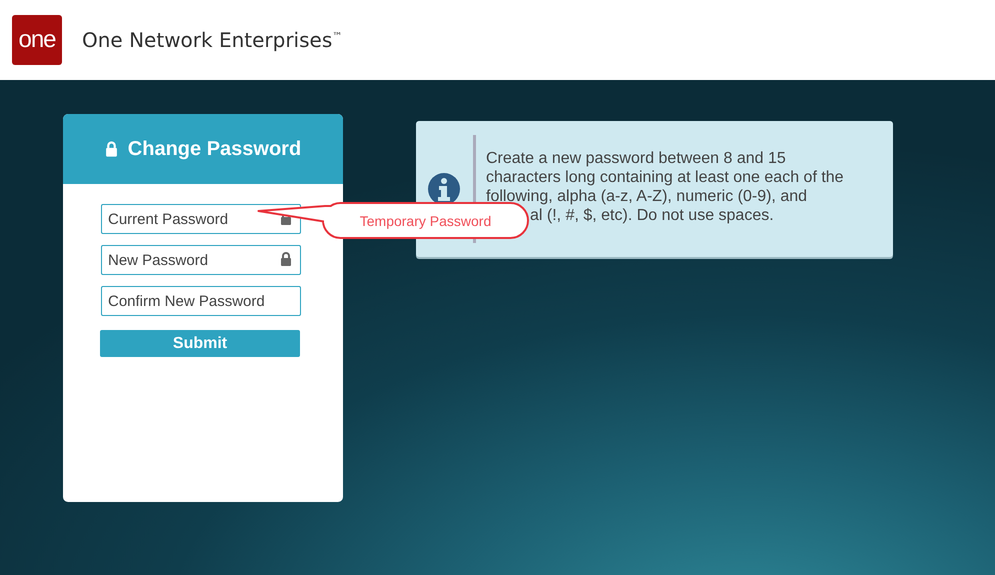  What do you see at coordinates (212, 40) in the screenshot?
I see `company-name: One Network Enterprises$^{™}$` at bounding box center [212, 40].